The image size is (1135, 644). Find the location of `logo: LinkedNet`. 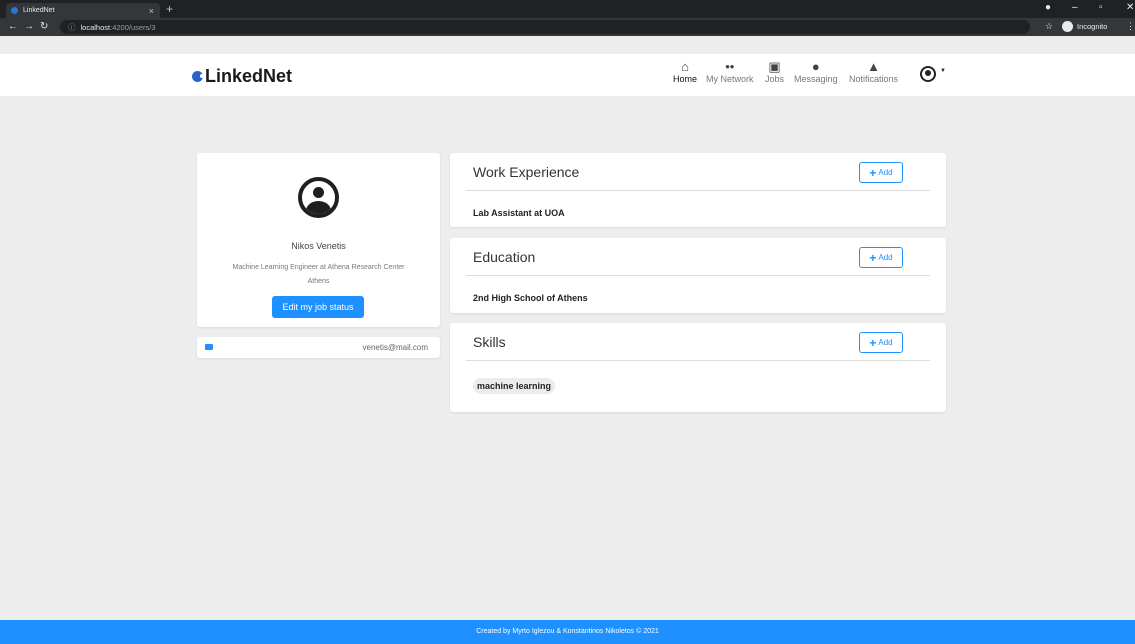

logo: LinkedNet is located at coordinates (242, 76).